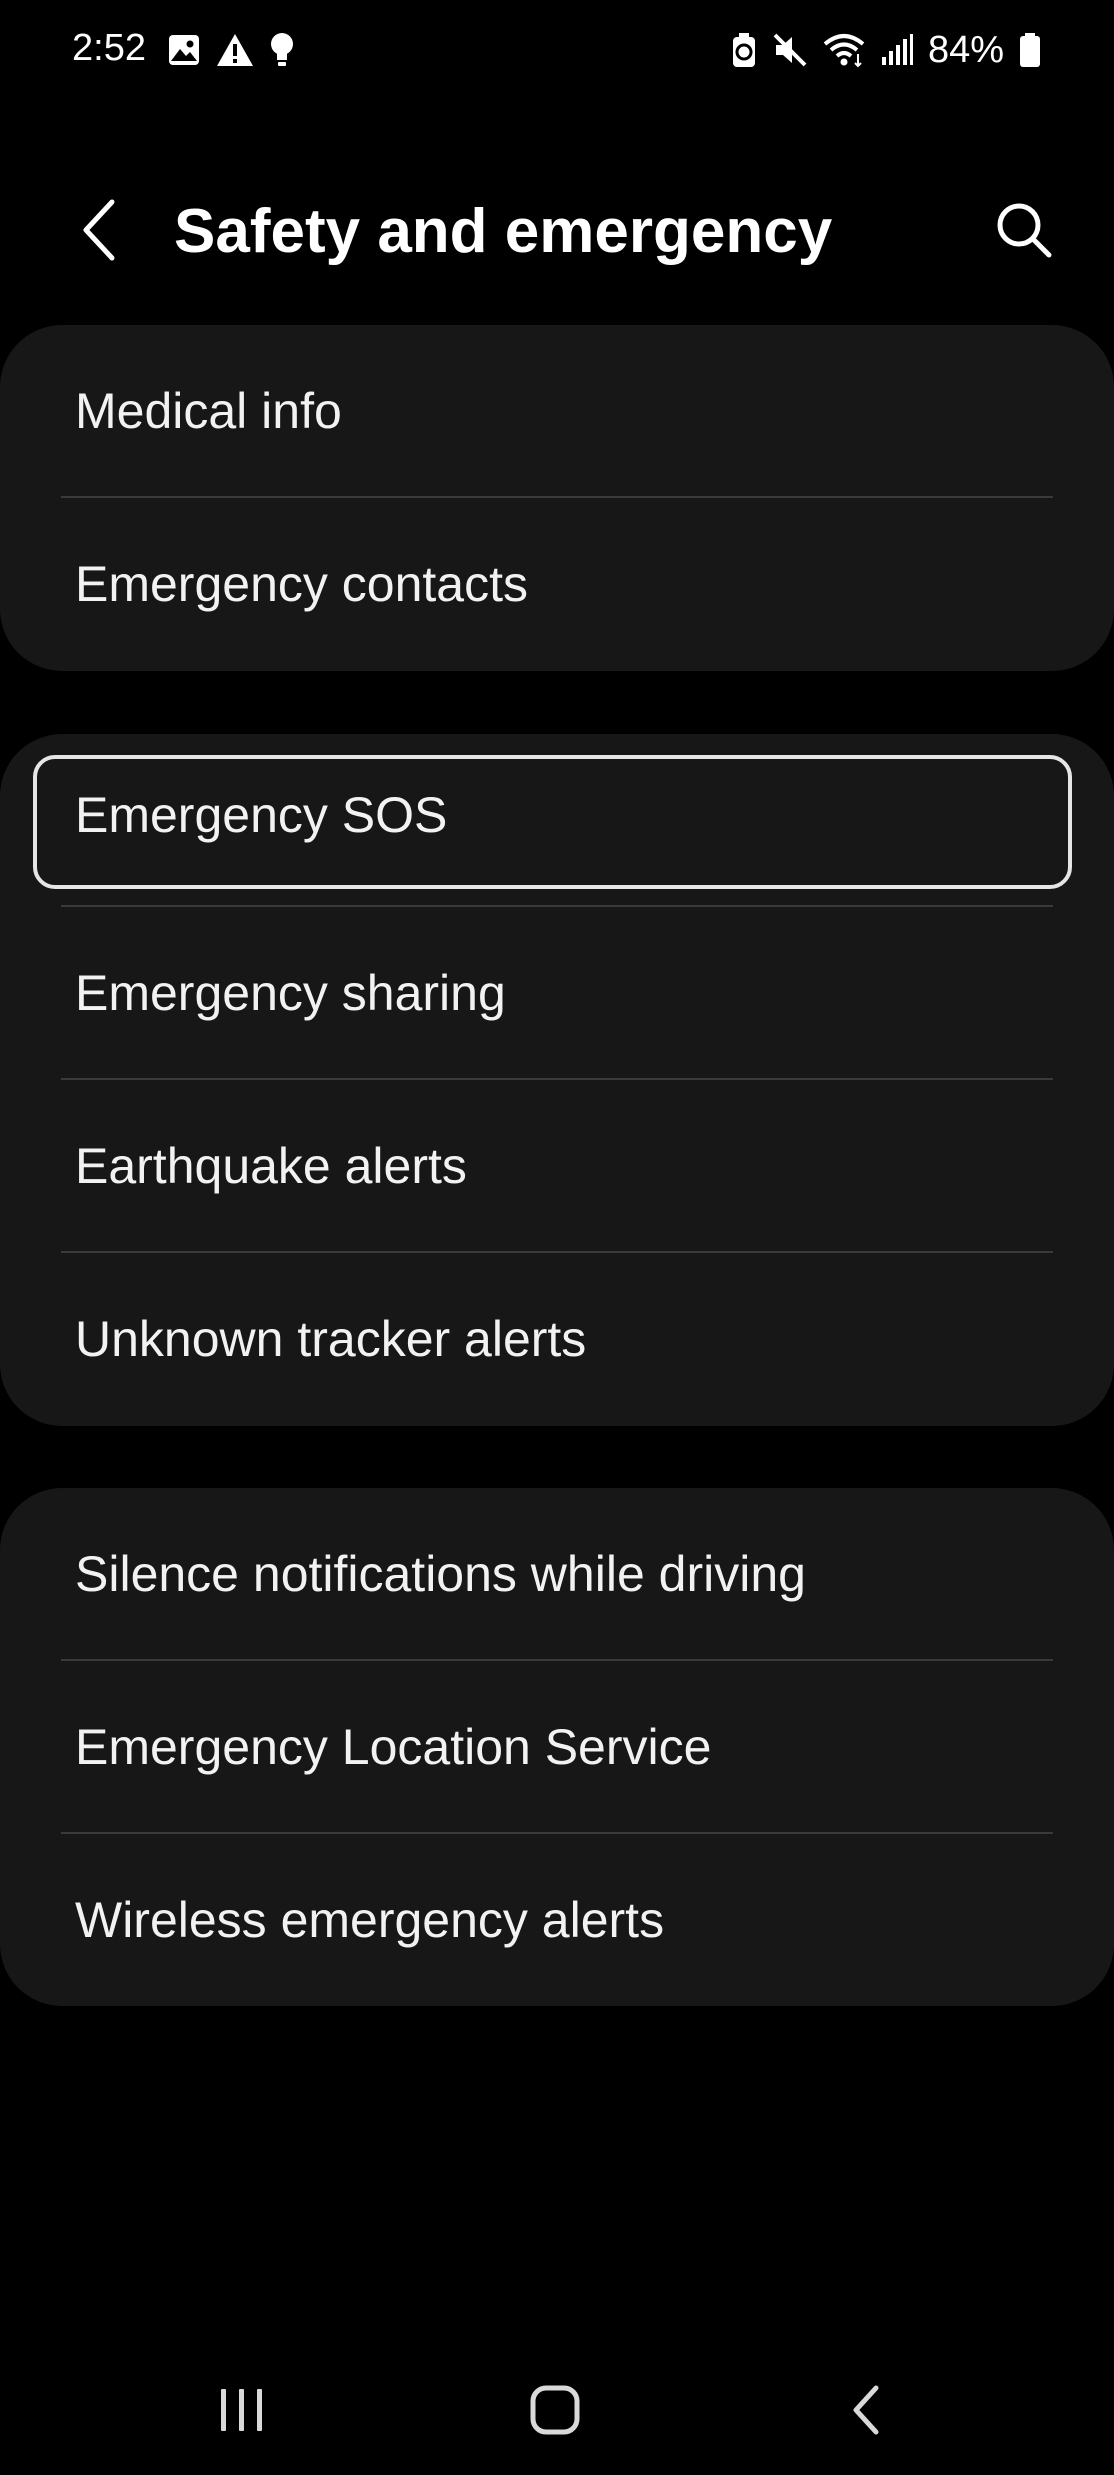  I want to click on earthquake-alerts-item: Earthquake alerts, so click(557, 1166).